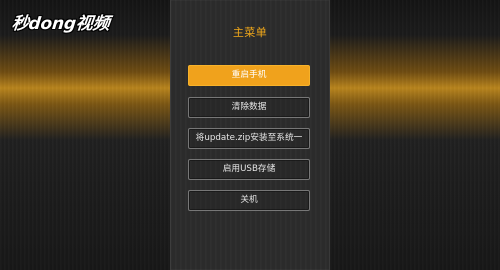 The height and width of the screenshot is (270, 500). Describe the element at coordinates (249, 169) in the screenshot. I see `enable-usb-storage-button: 启用USB存储` at that location.